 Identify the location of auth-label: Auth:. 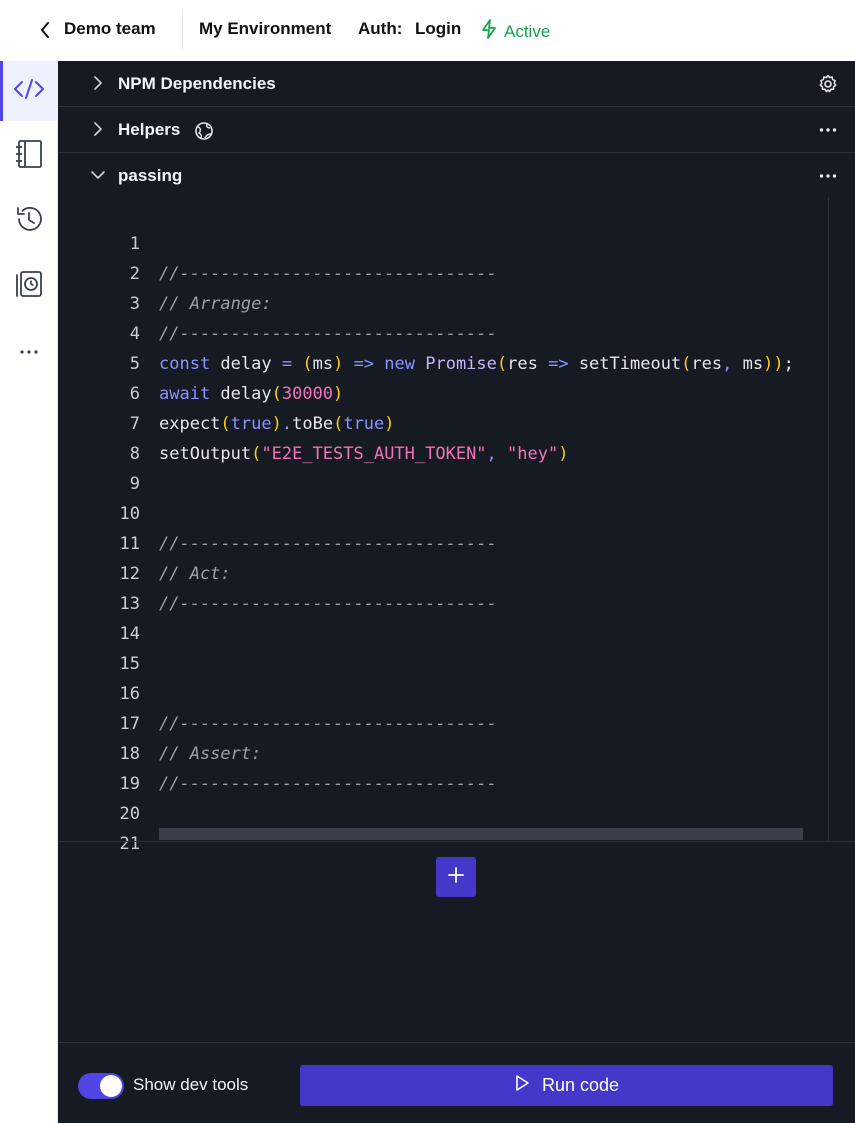
(380, 28).